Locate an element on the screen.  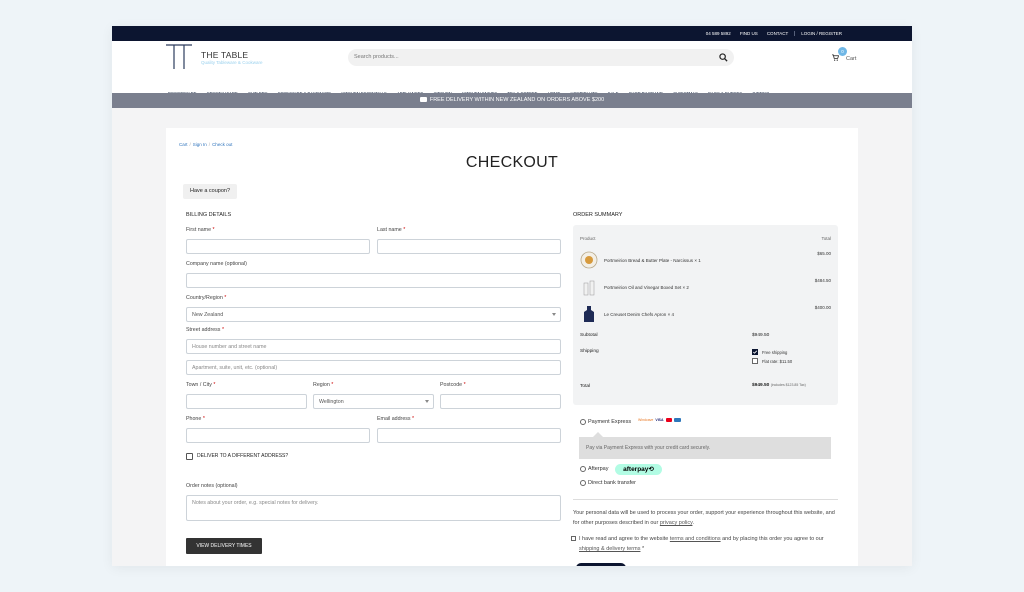
breadcrumb-cart: Cart is located at coordinates (183, 144).